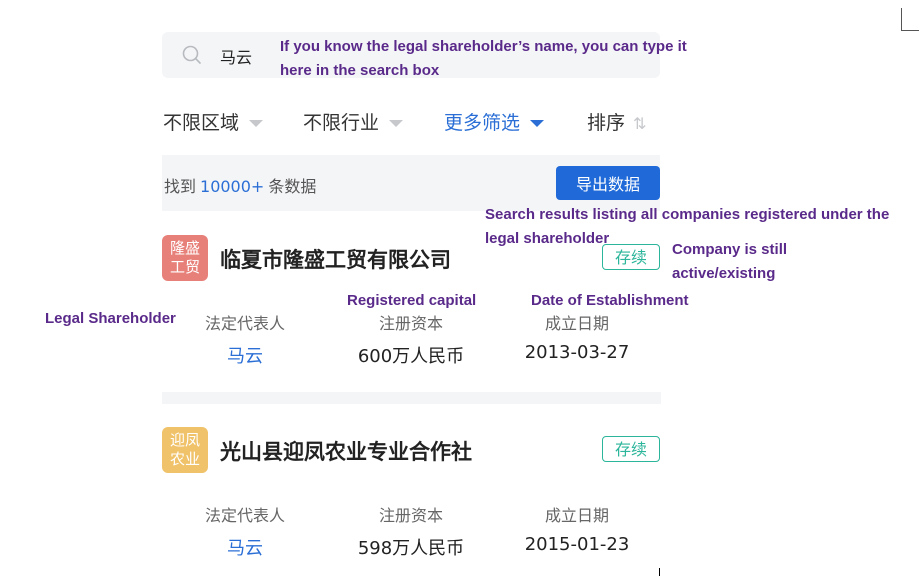  I want to click on edge-tick, so click(659, 572).